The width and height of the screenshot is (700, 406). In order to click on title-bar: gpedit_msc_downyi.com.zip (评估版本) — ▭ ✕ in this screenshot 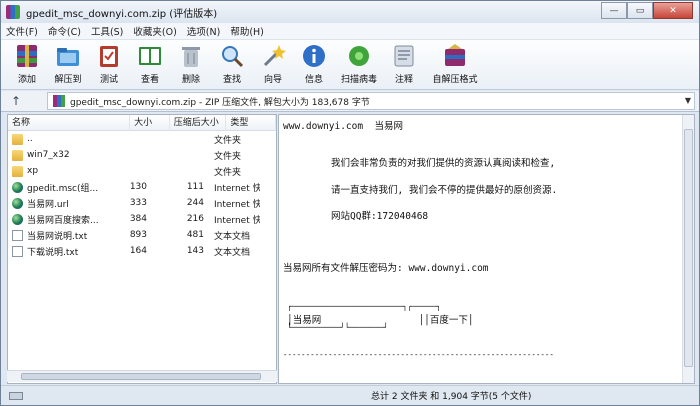, I will do `click(350, 12)`.